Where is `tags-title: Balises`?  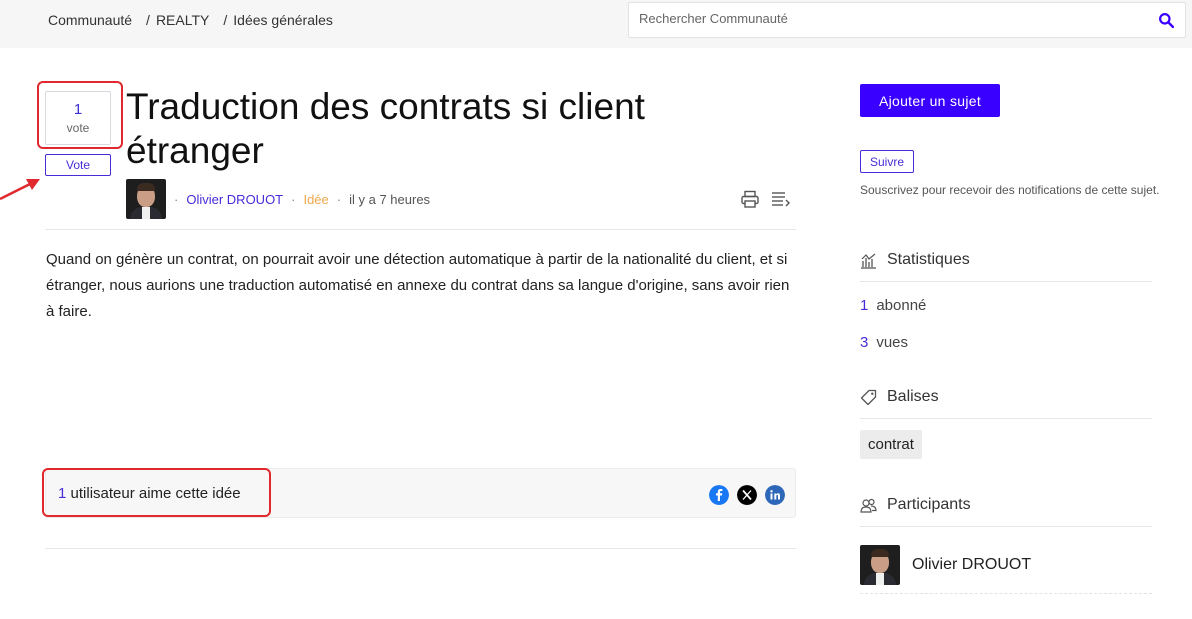 tags-title: Balises is located at coordinates (913, 396).